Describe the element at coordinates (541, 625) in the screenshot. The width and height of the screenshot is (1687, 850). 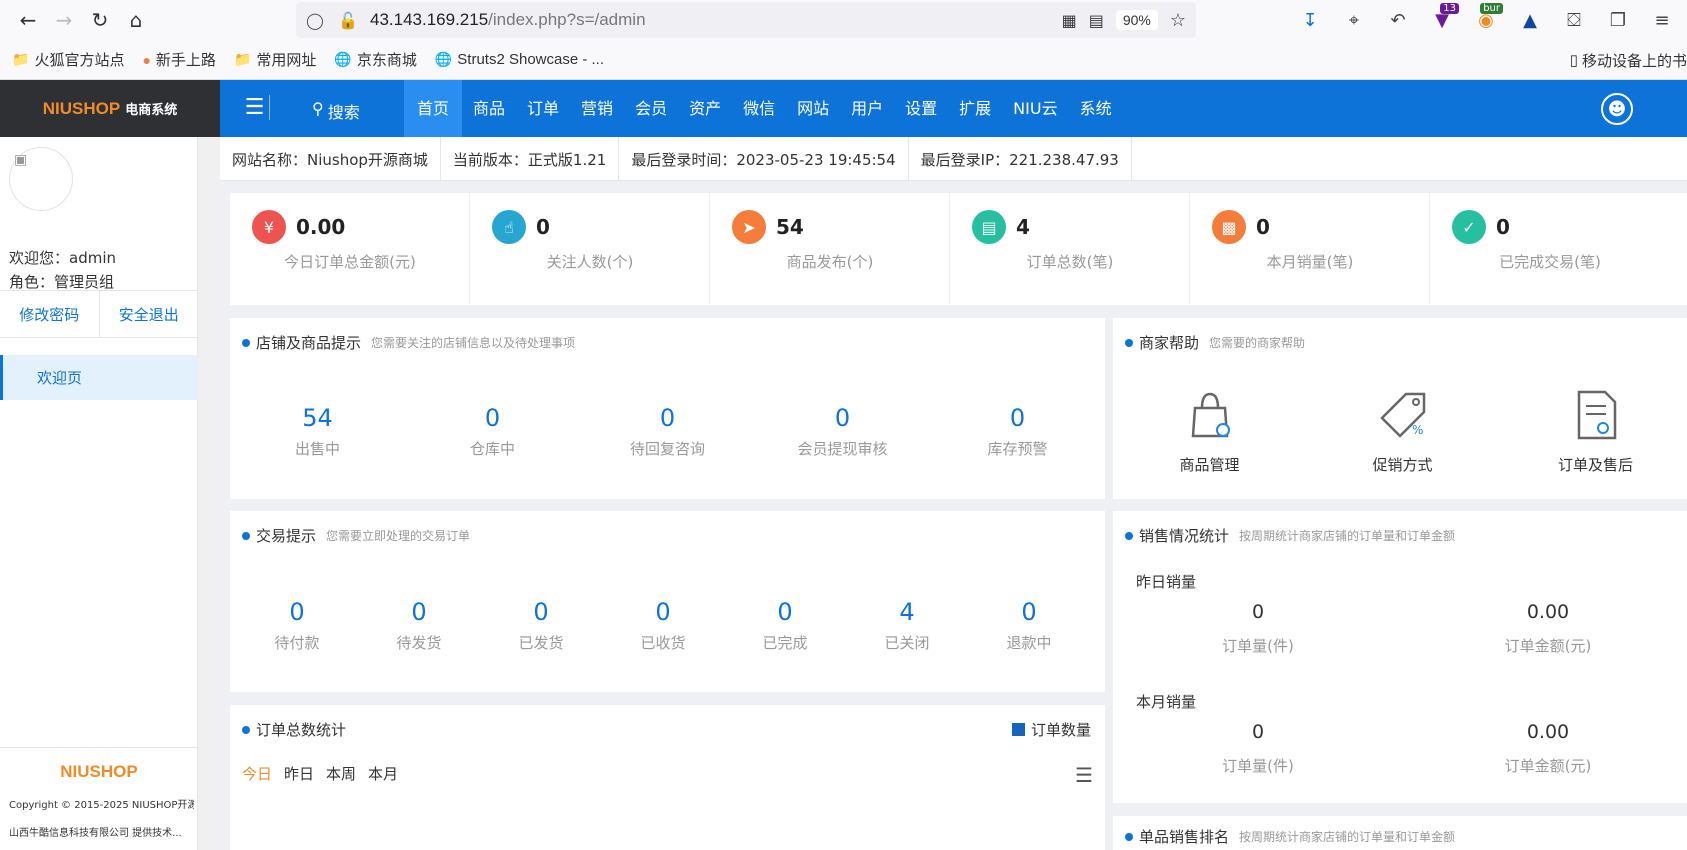
I see `kpi-shipped: 0 已发货` at that location.